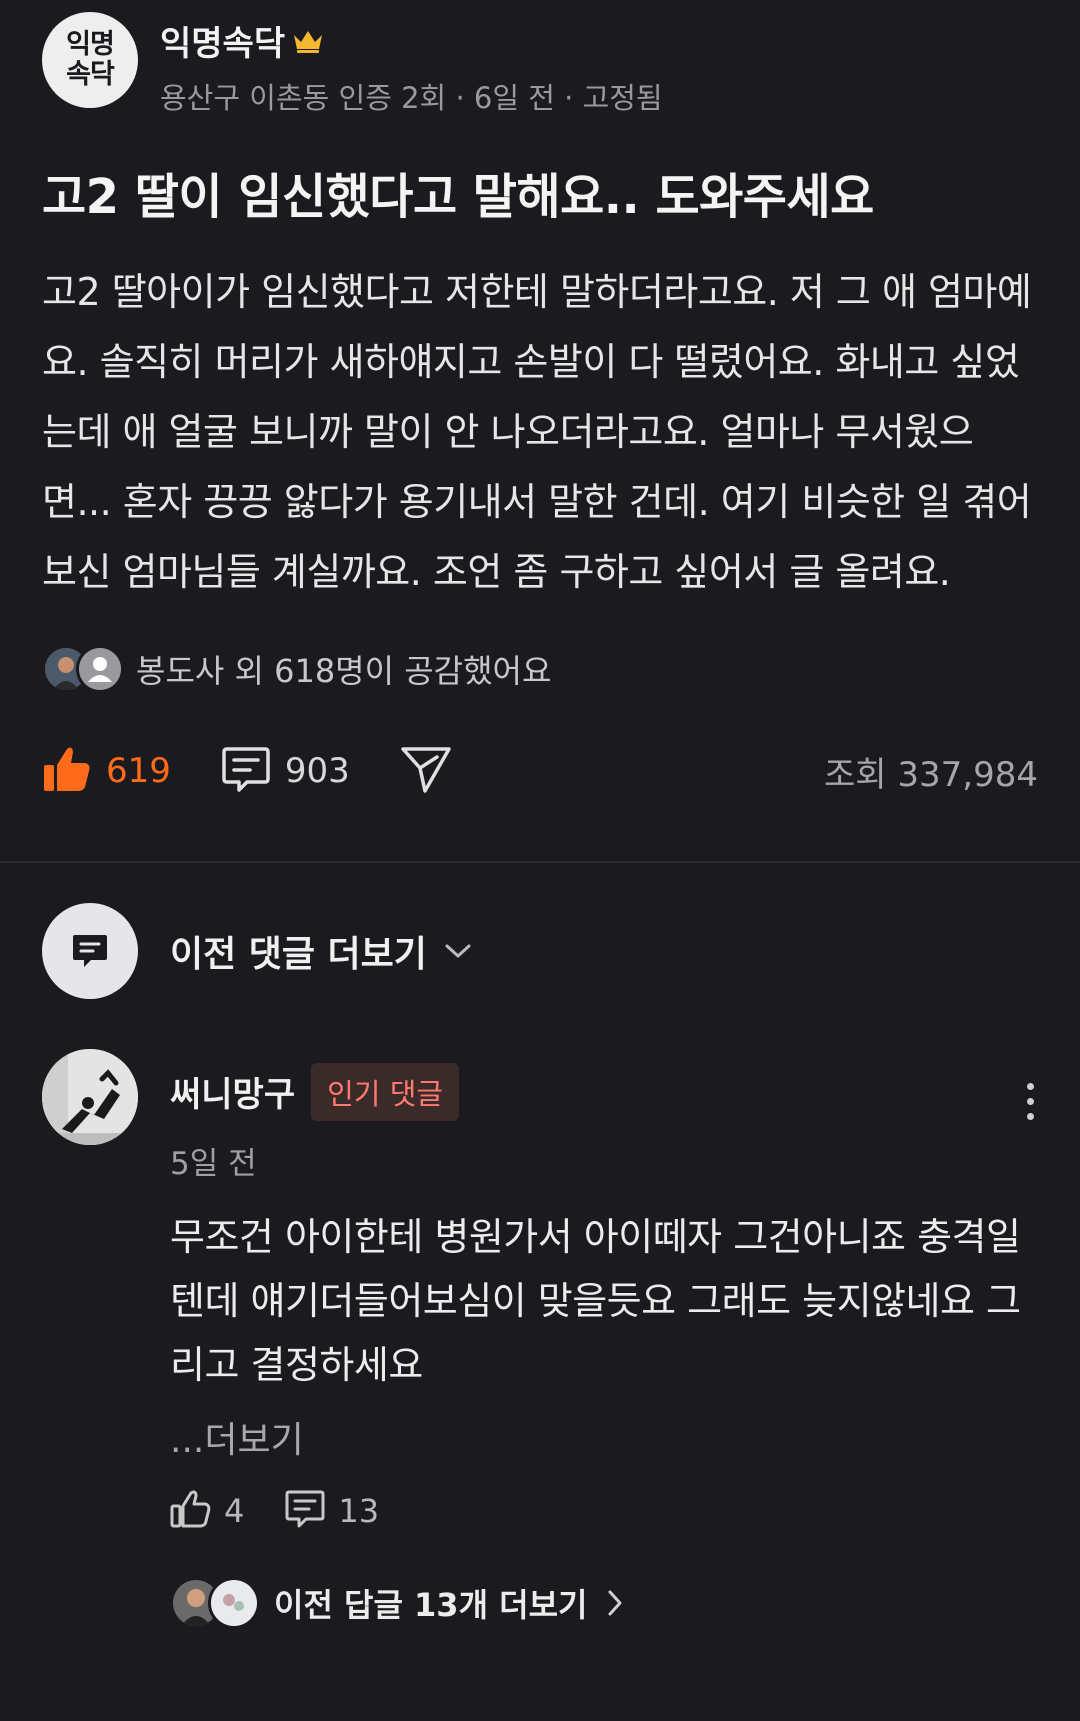 The width and height of the screenshot is (1080, 1721). What do you see at coordinates (90, 74) in the screenshot?
I see `board-logo-line-2: 속닥` at bounding box center [90, 74].